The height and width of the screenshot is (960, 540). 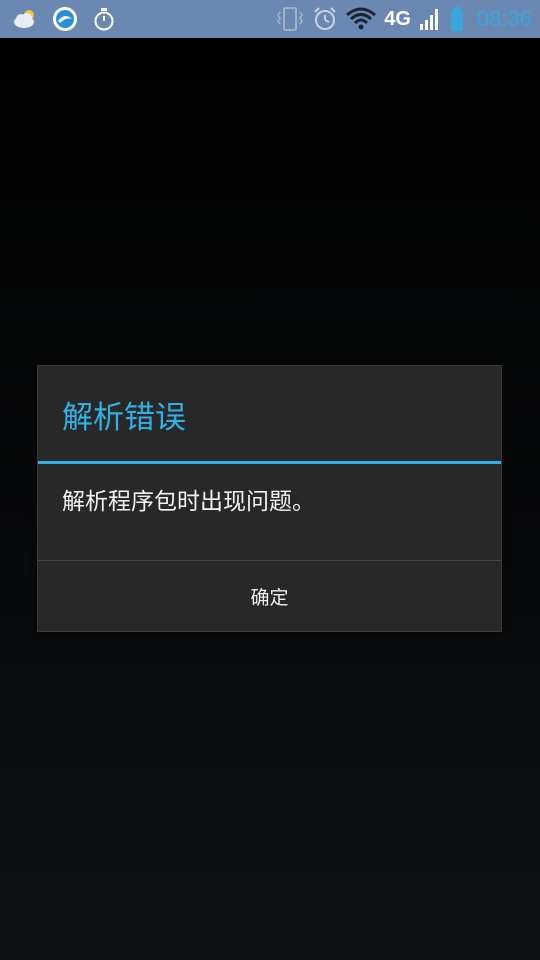 I want to click on dialog-message: 解析程序包时出现问题。, so click(x=188, y=502).